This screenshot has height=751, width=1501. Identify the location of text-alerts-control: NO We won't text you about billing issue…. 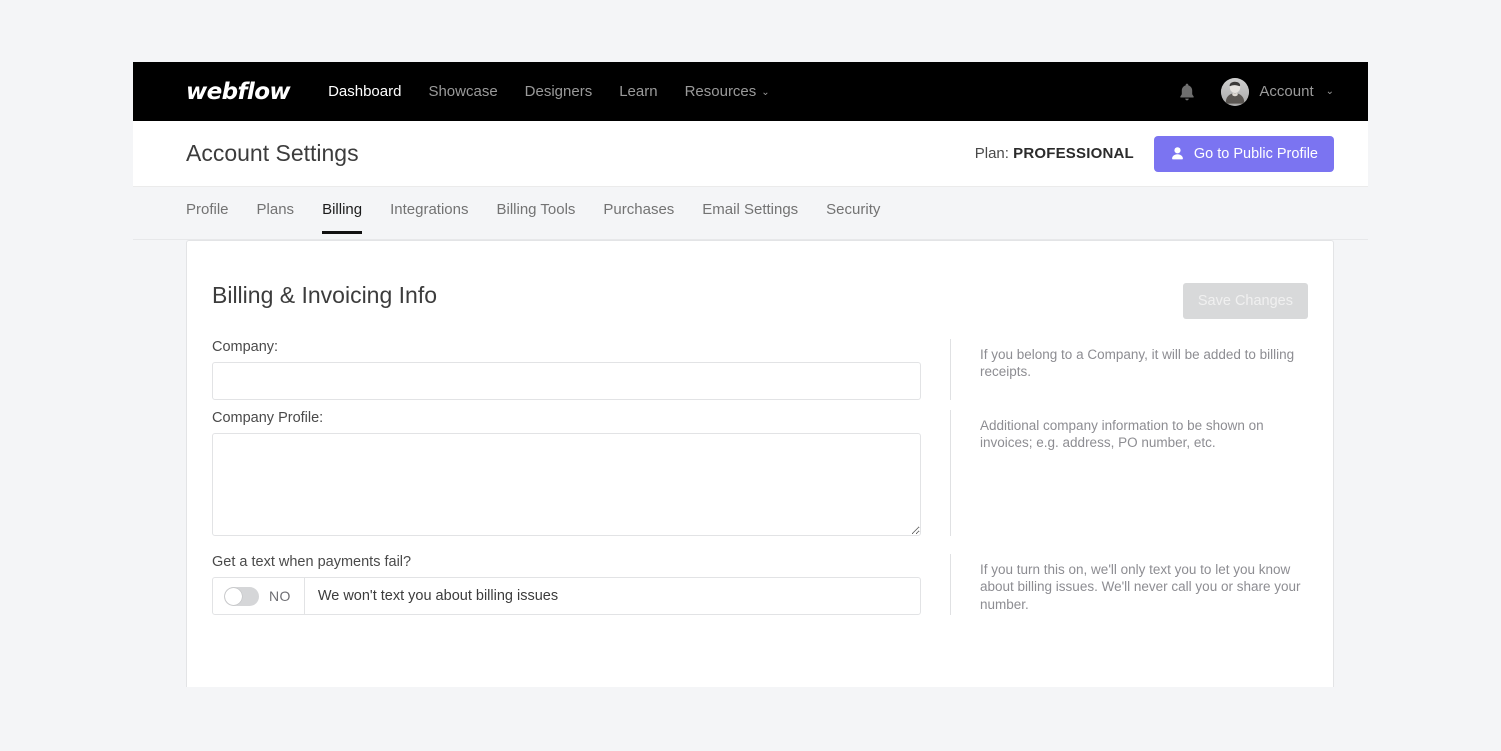
(566, 596).